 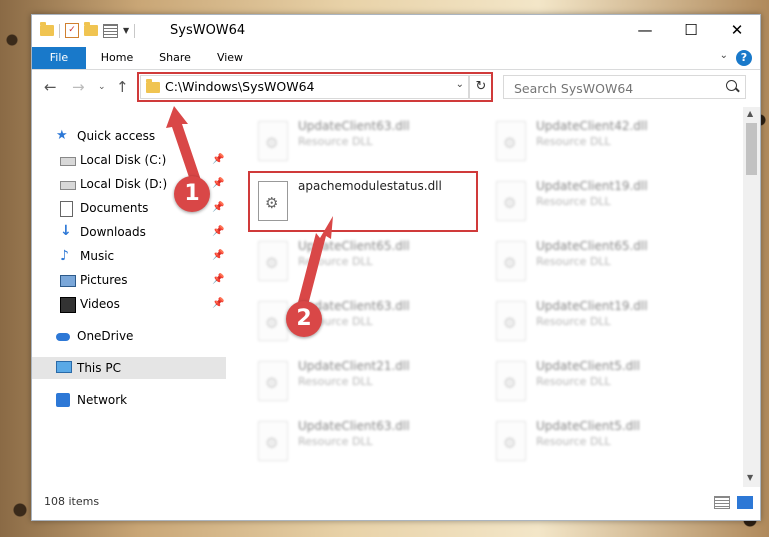 What do you see at coordinates (355, 381) in the screenshot?
I see `file-item: UpdateClient21.dll Resource DLL` at bounding box center [355, 381].